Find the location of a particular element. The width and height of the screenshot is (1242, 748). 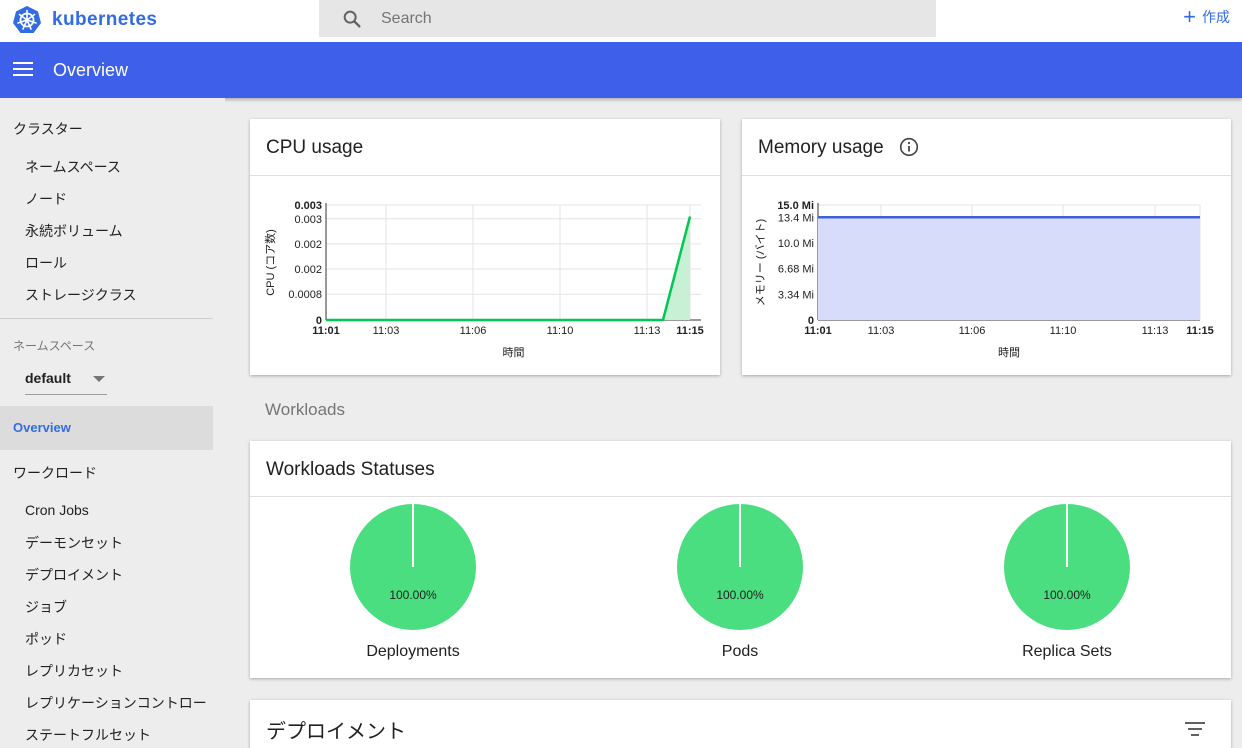

search-bar is located at coordinates (627, 18).